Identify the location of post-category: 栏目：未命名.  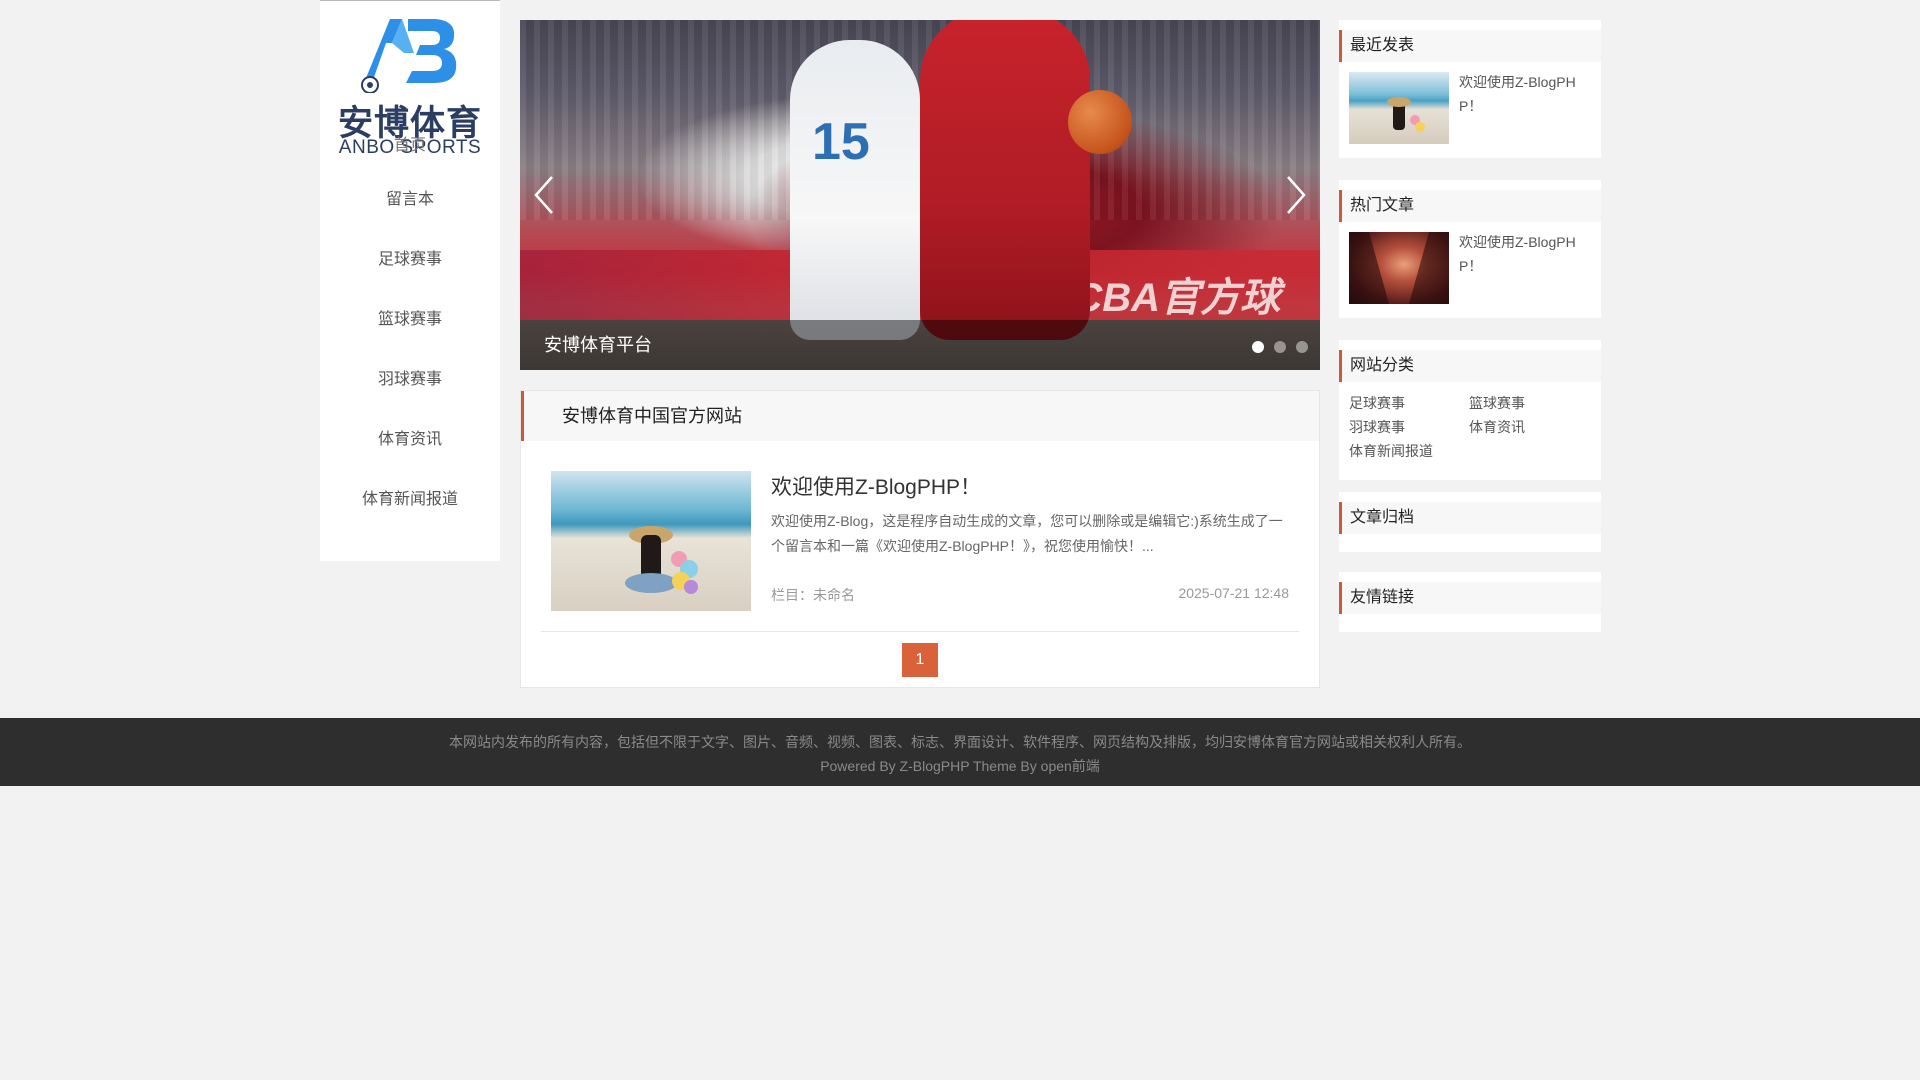
(813, 595).